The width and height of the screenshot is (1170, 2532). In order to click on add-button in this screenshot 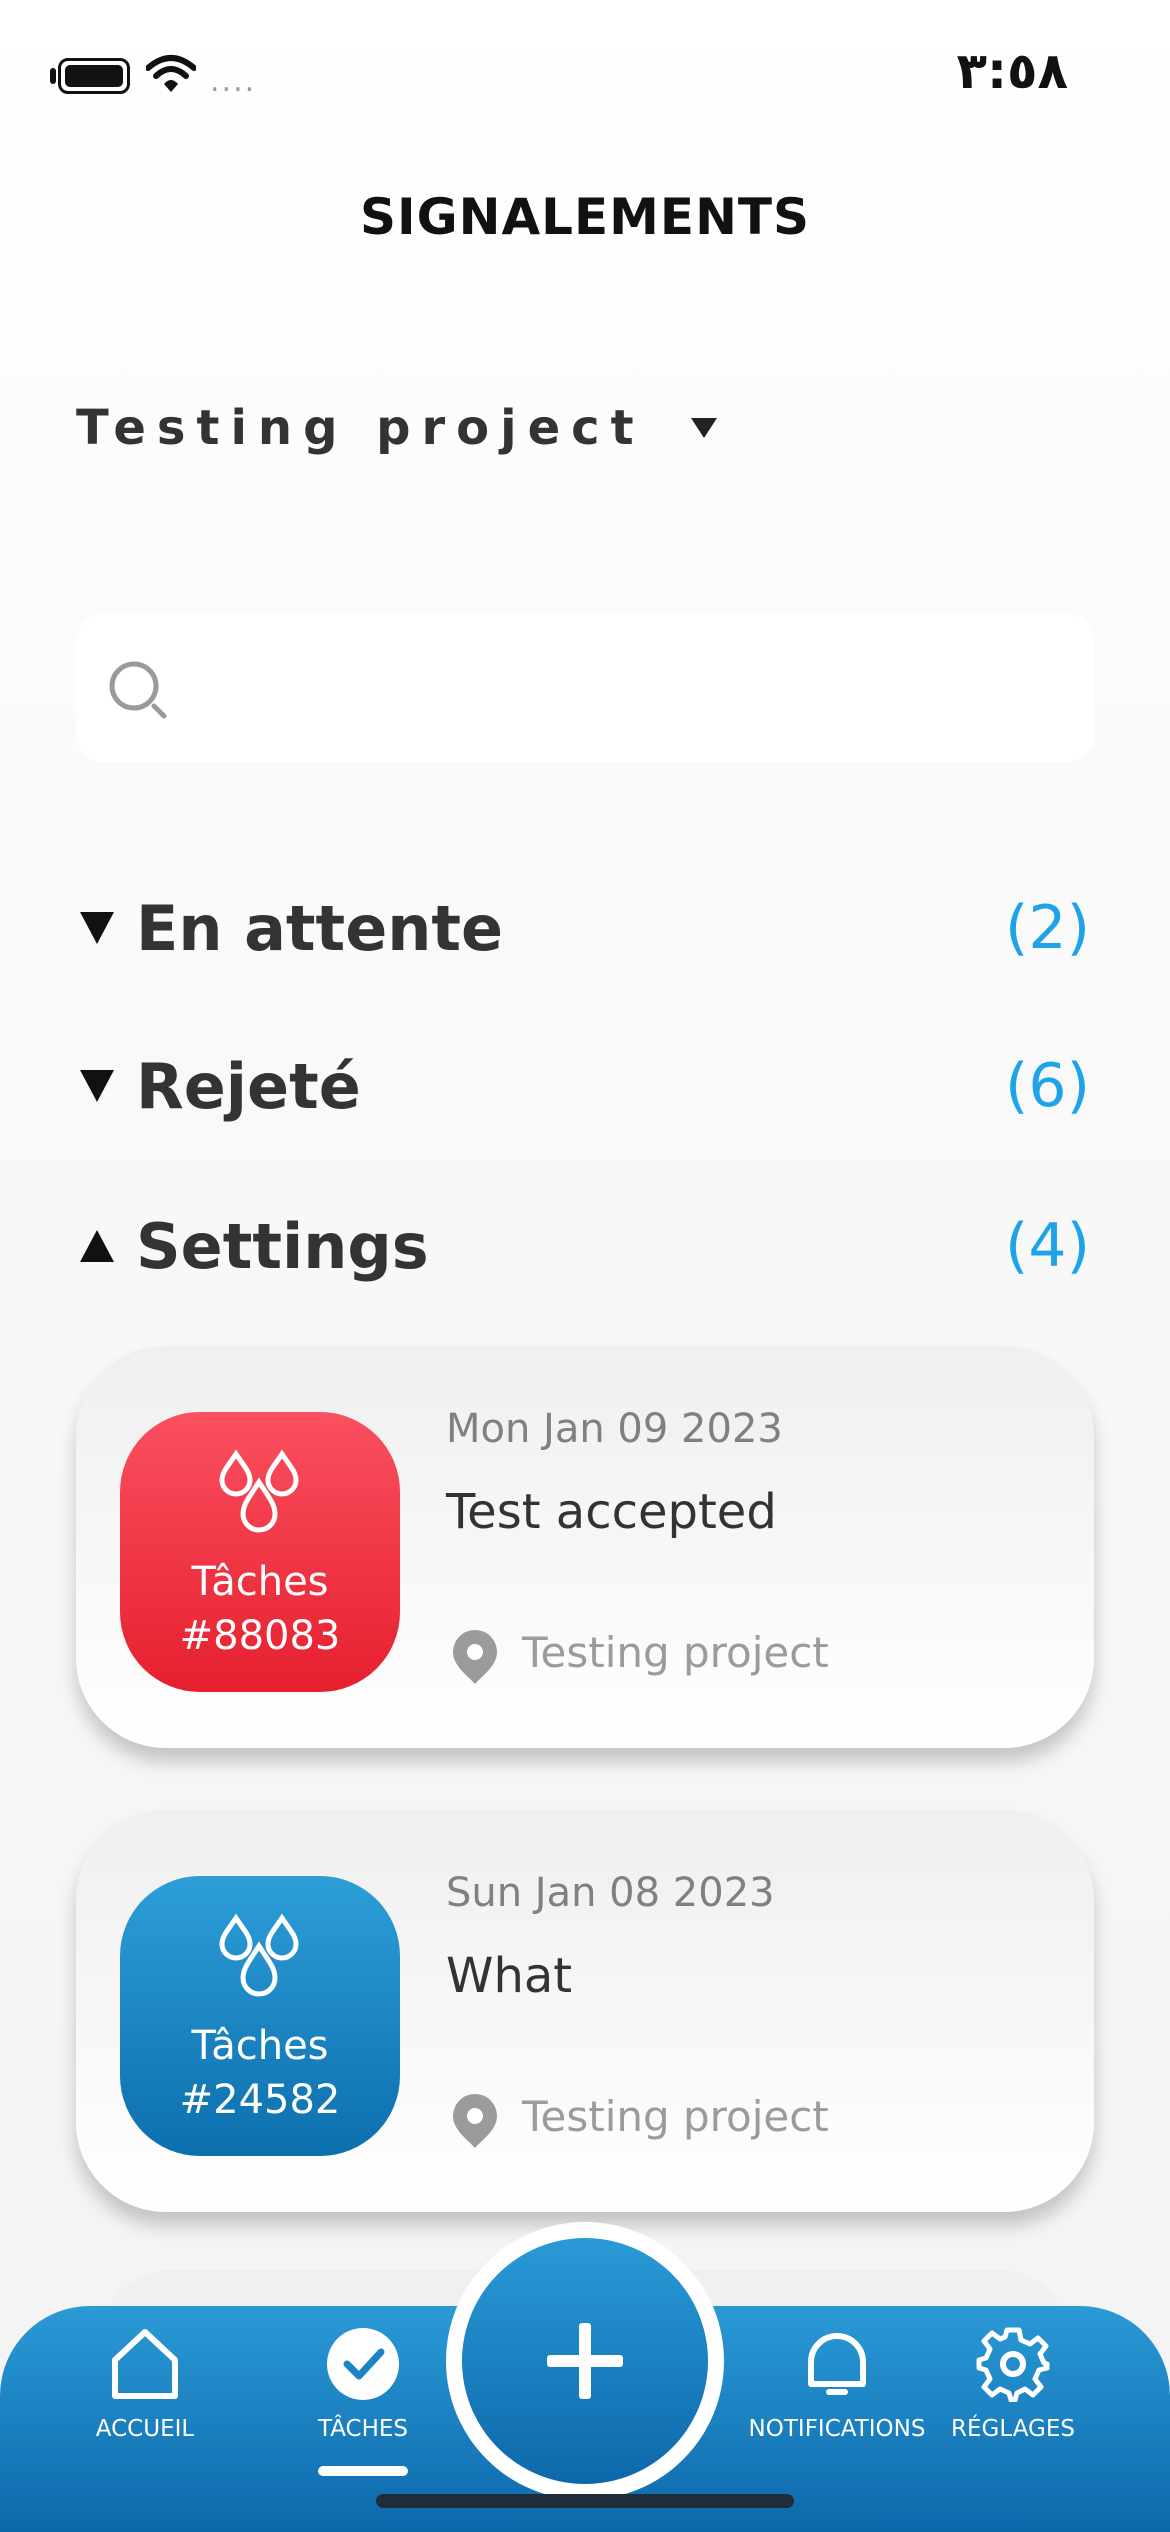, I will do `click(585, 2361)`.